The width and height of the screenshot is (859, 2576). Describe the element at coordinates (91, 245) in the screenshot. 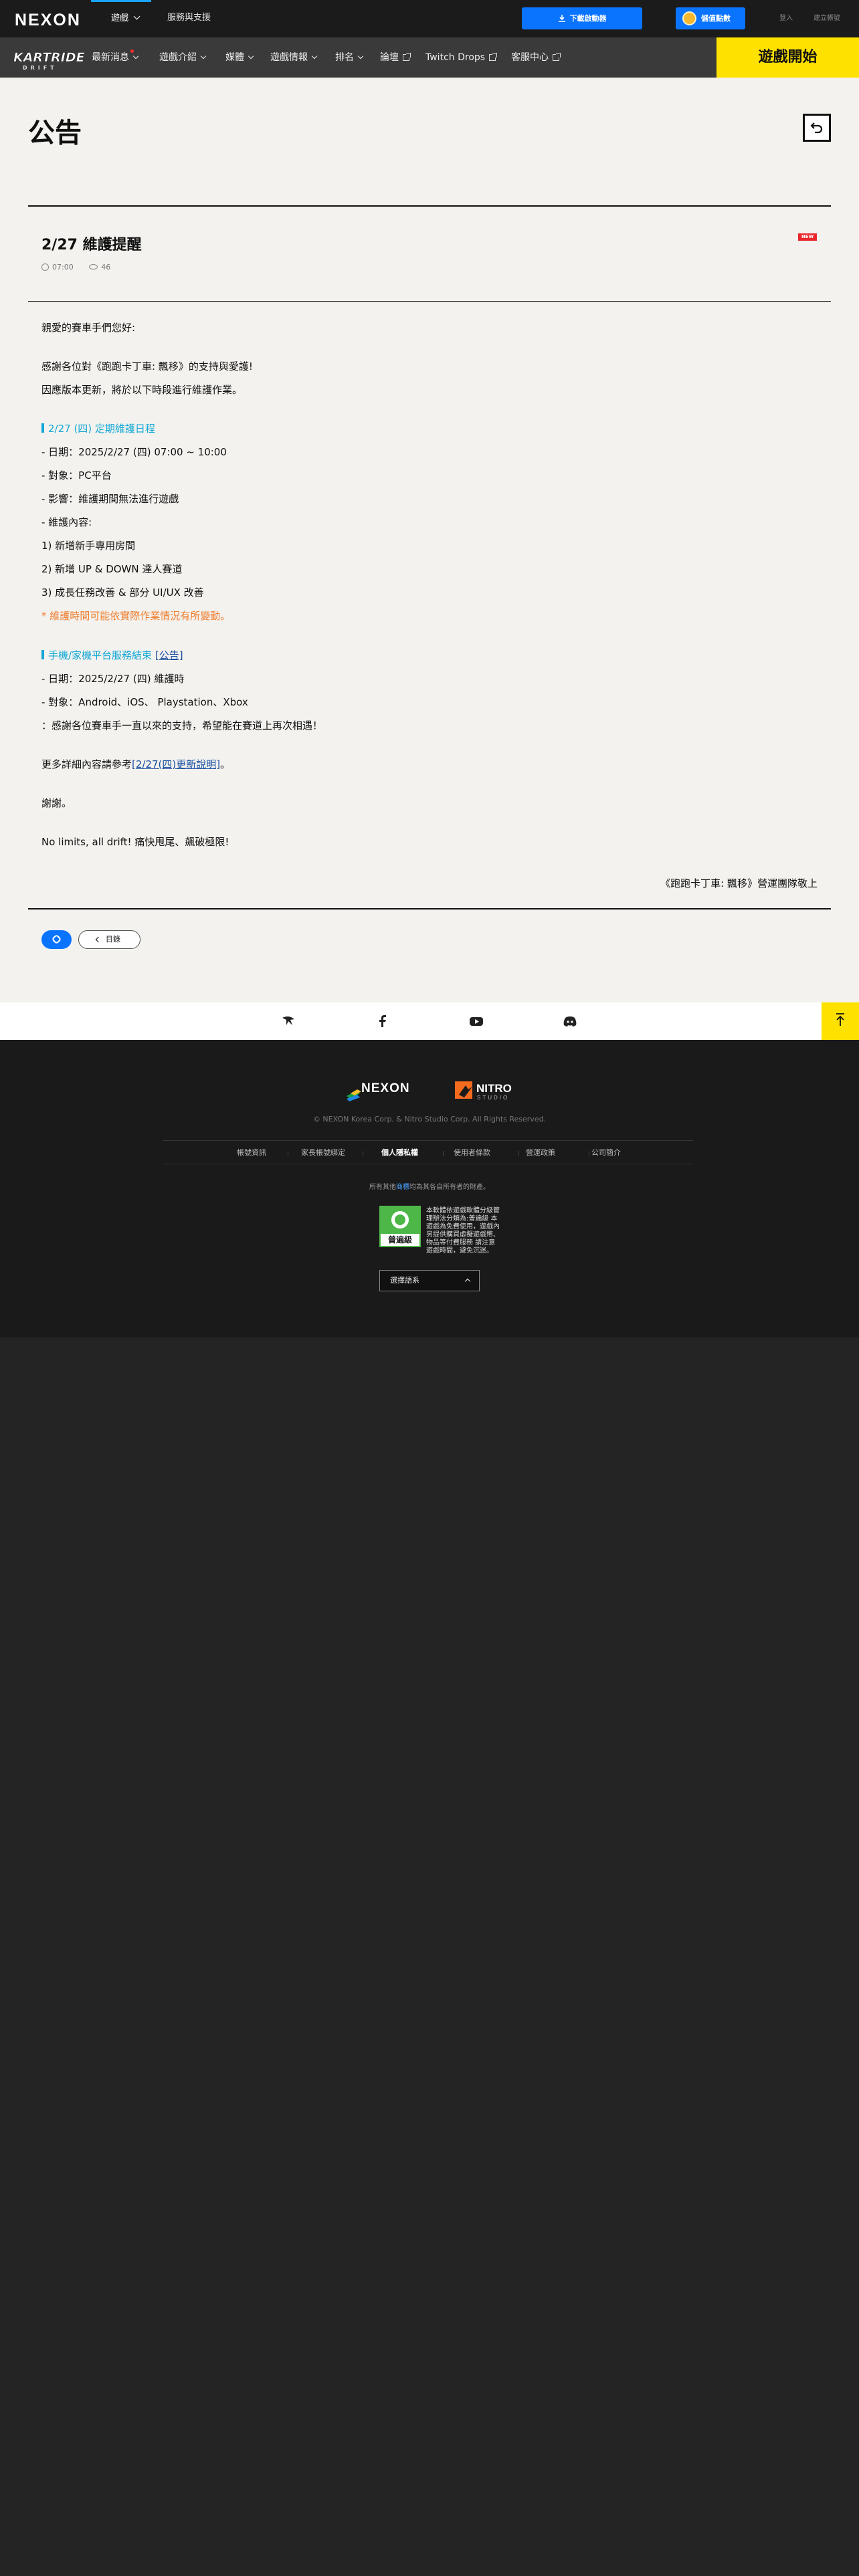

I see `post-title: 2/27 維護提醒` at that location.